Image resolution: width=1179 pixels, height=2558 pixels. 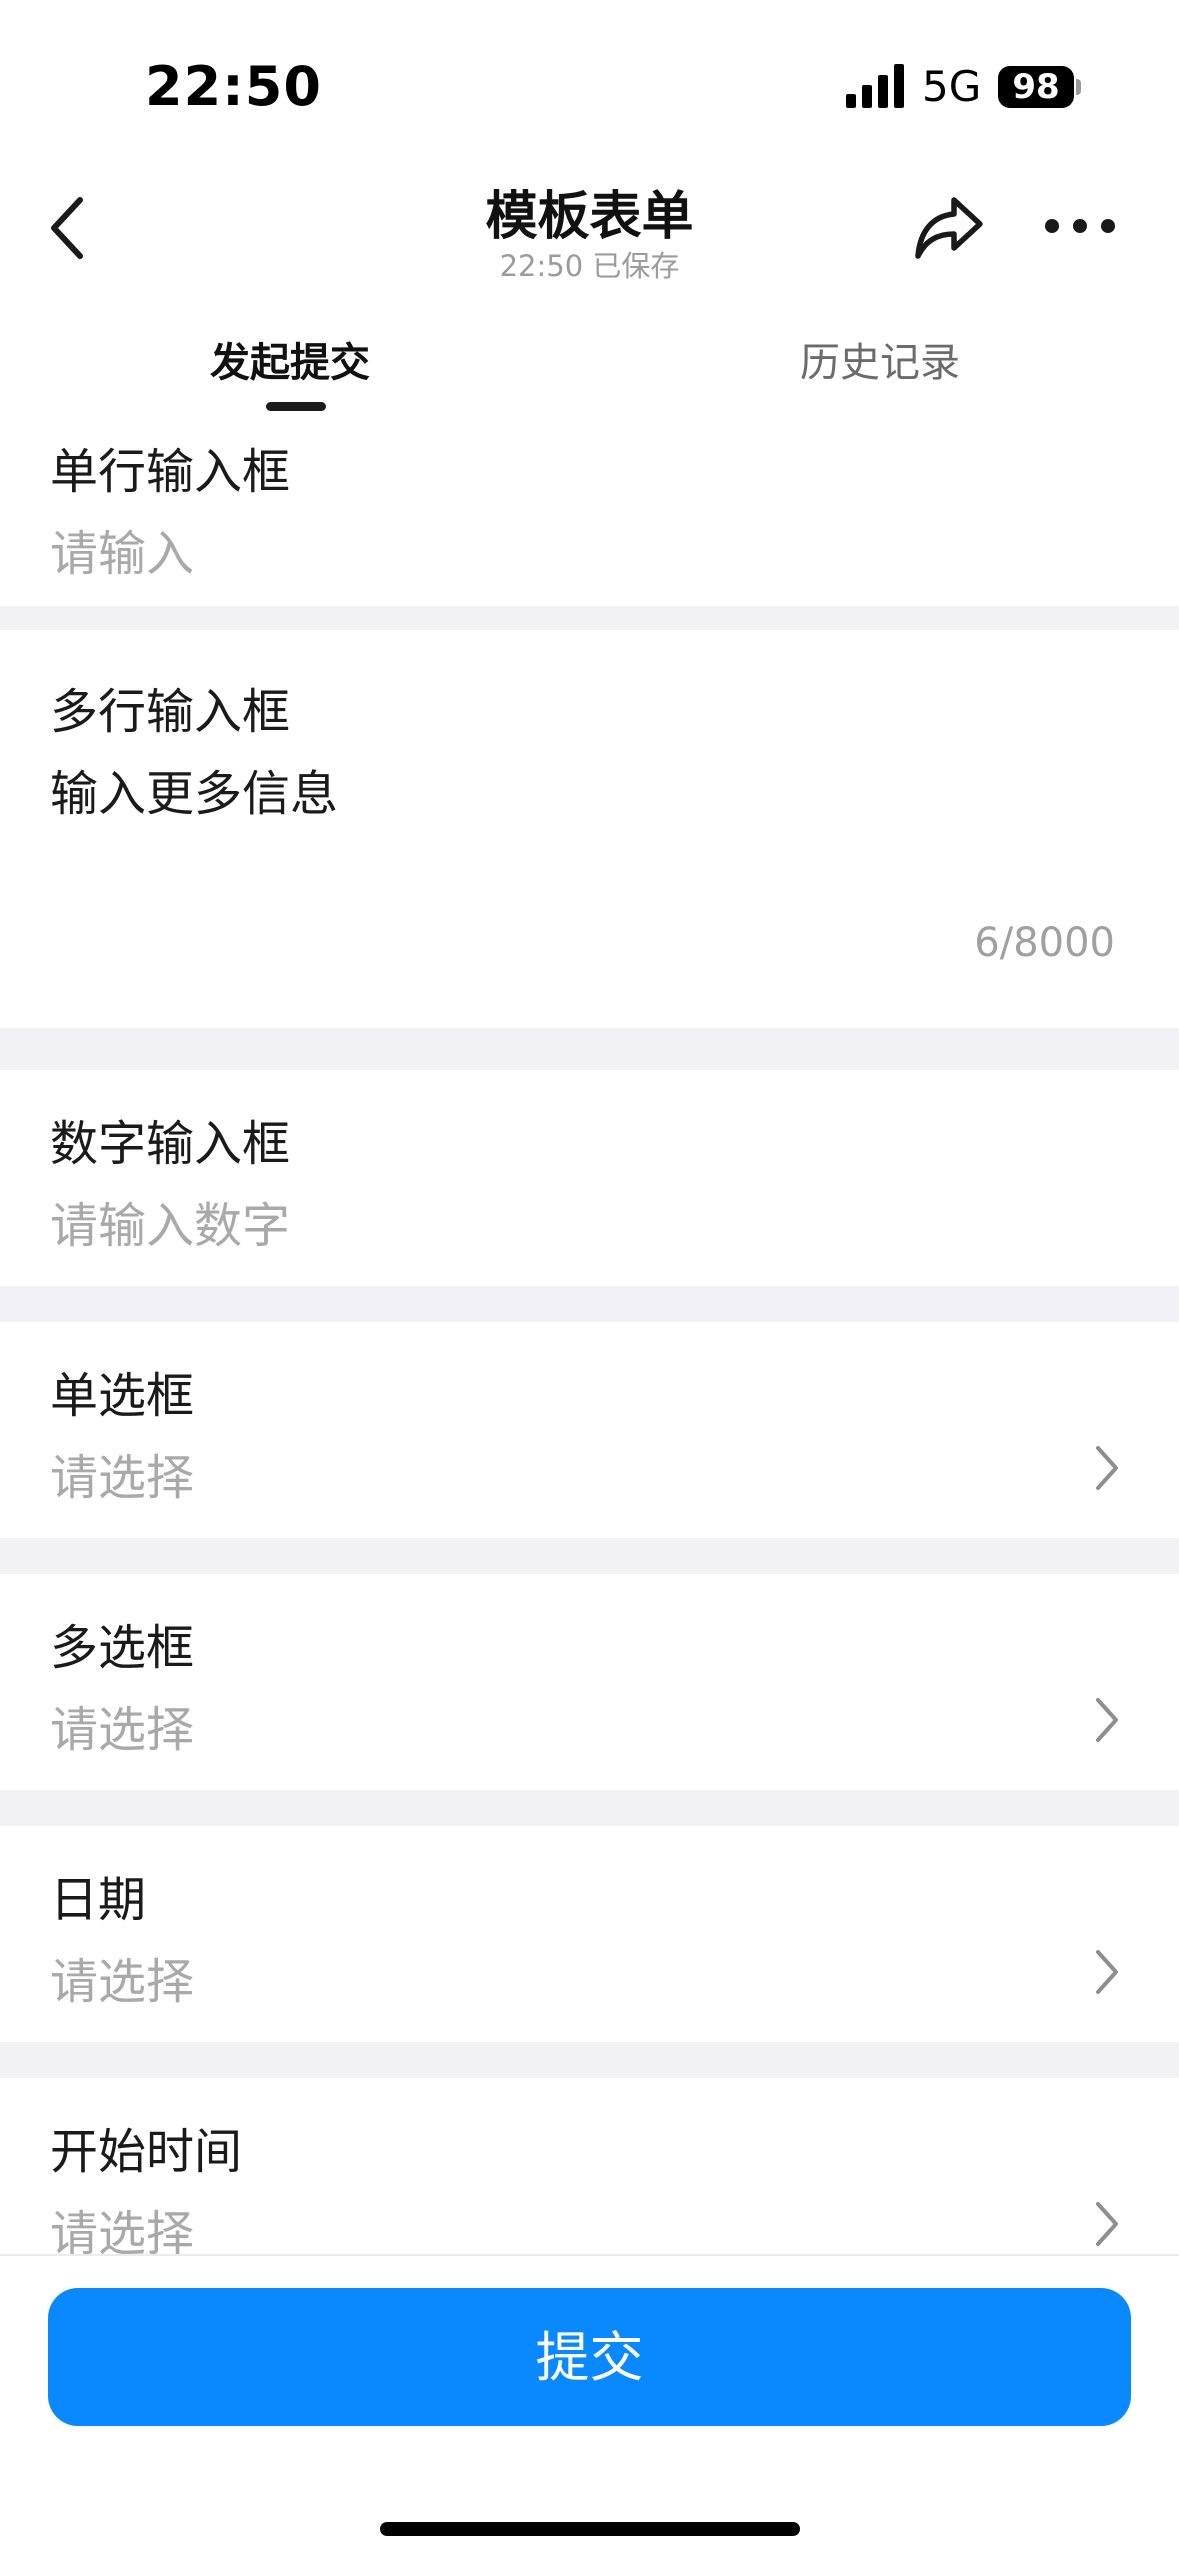 I want to click on field-start-time: 开始时间 请选择, so click(x=589, y=2166).